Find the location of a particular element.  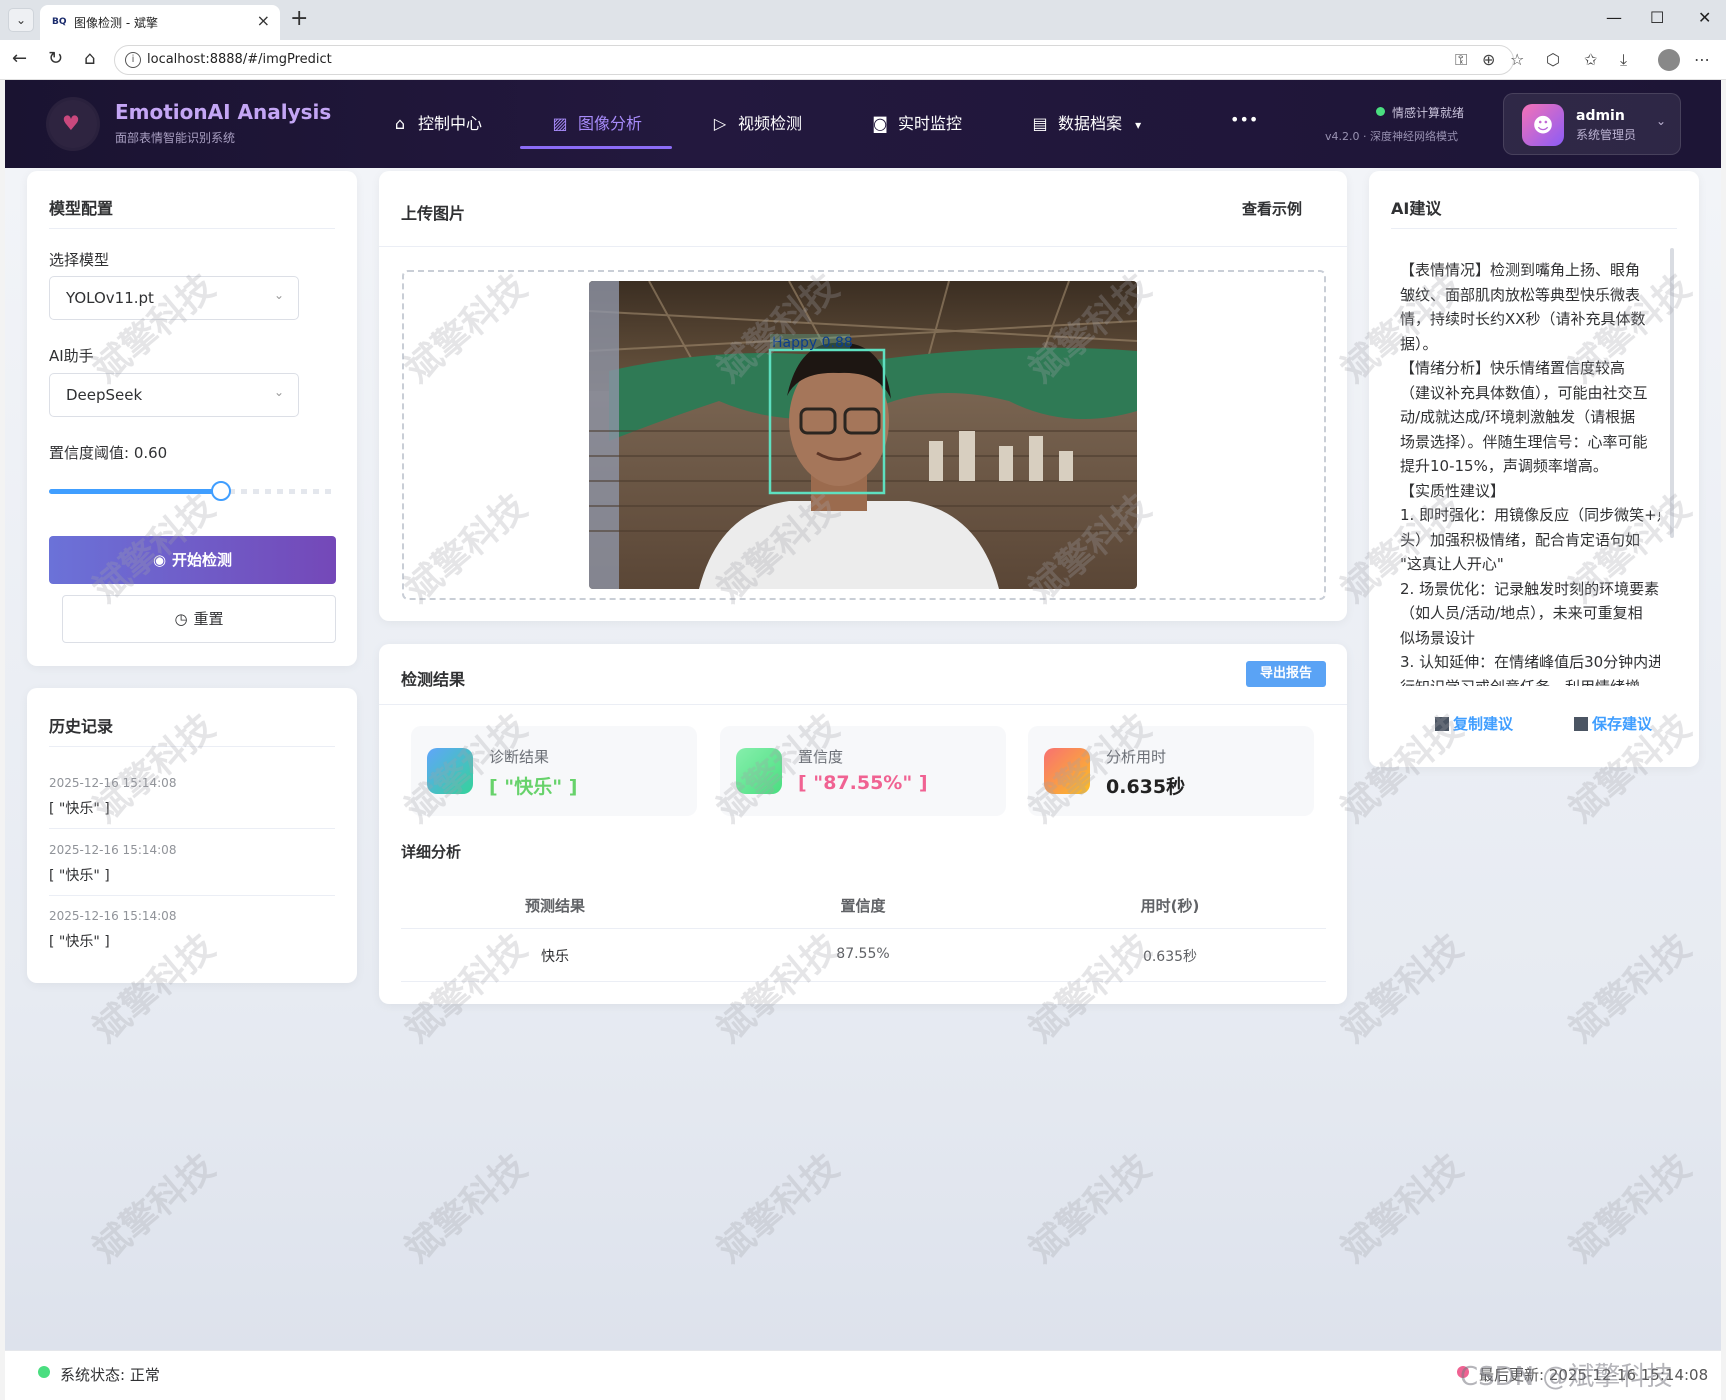

nav-dashboard: ⌂ 控制中心 is located at coordinates (436, 125).